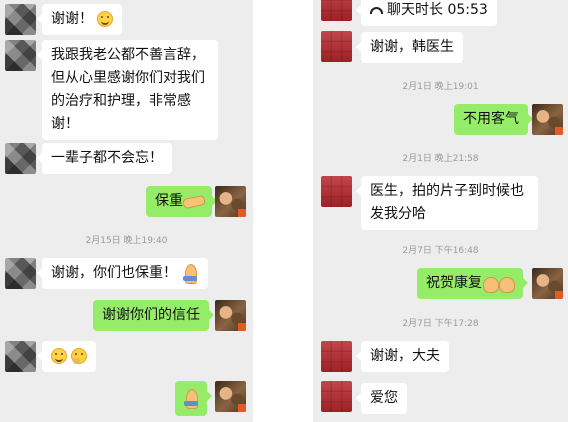 This screenshot has height=422, width=568. I want to click on message-bubble: 医生，拍的片子到时候也发我分哈, so click(447, 203).